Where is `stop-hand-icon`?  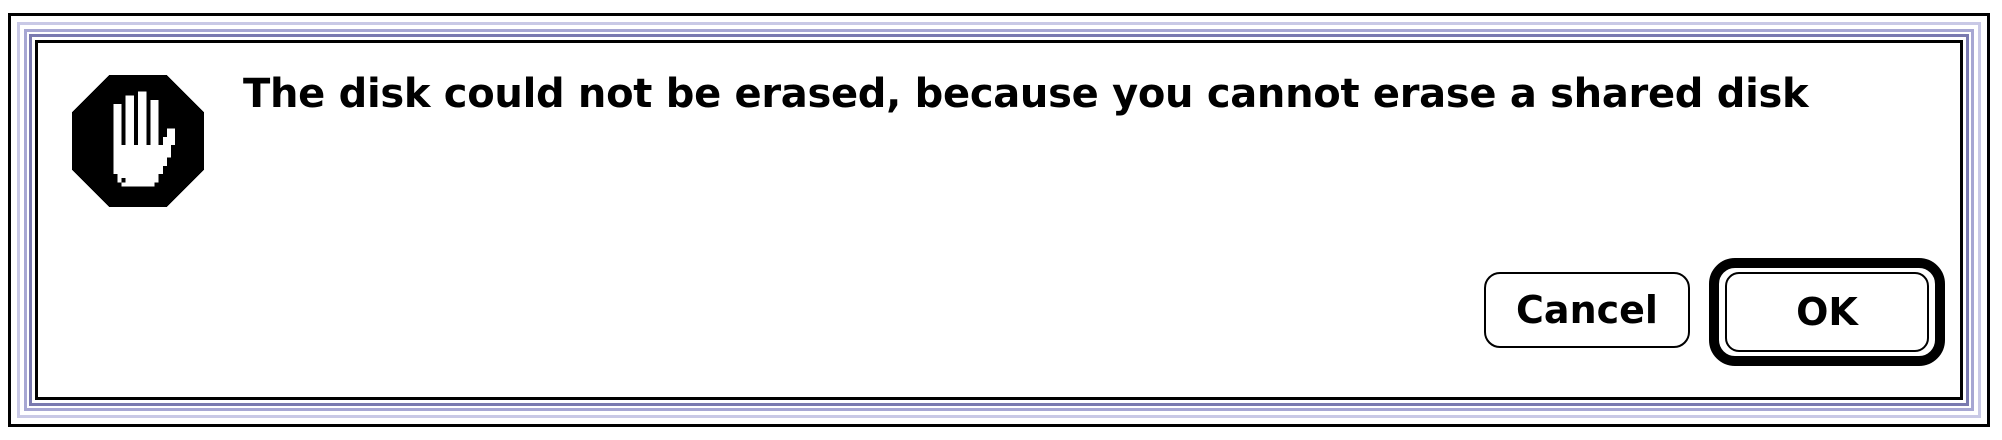
stop-hand-icon is located at coordinates (138, 141).